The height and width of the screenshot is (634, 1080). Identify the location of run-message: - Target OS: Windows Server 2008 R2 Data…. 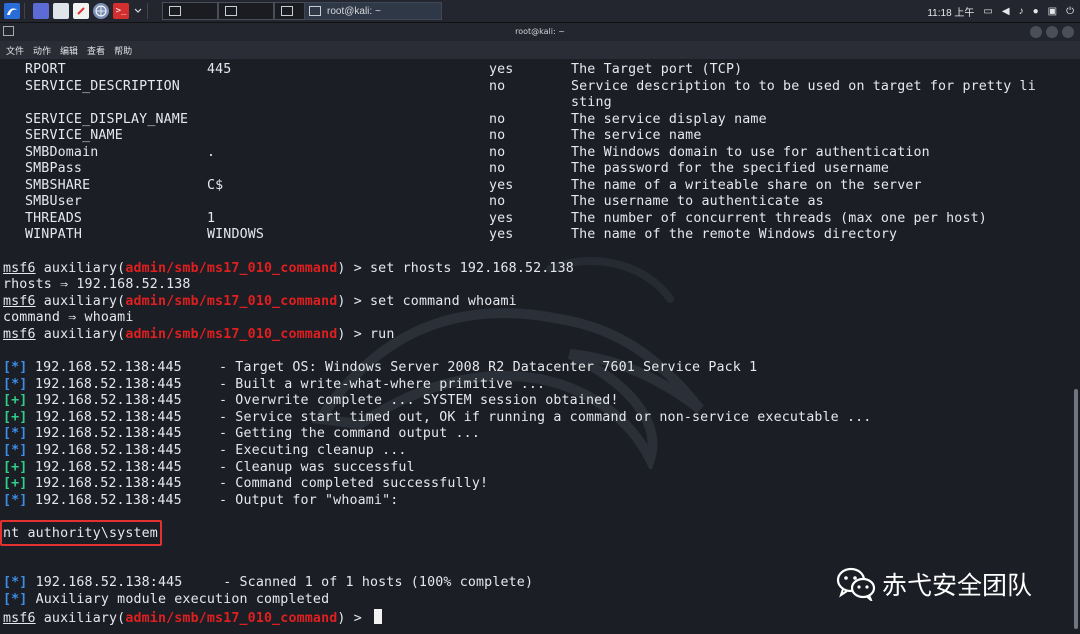
(488, 367).